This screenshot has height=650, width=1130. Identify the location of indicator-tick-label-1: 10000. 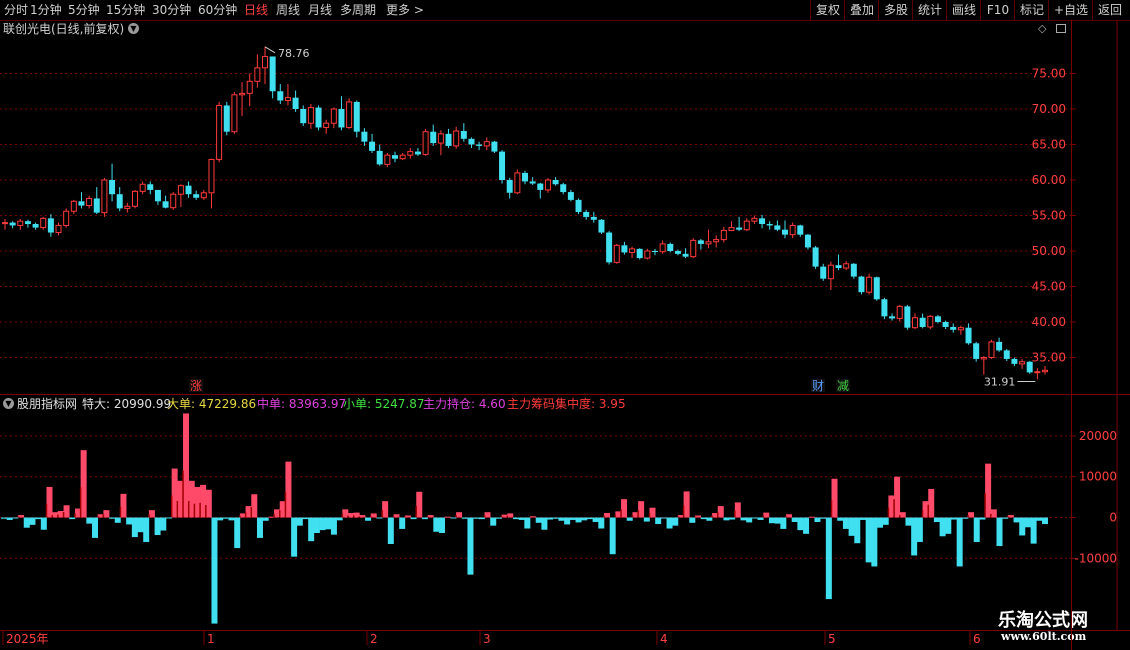
(1098, 477).